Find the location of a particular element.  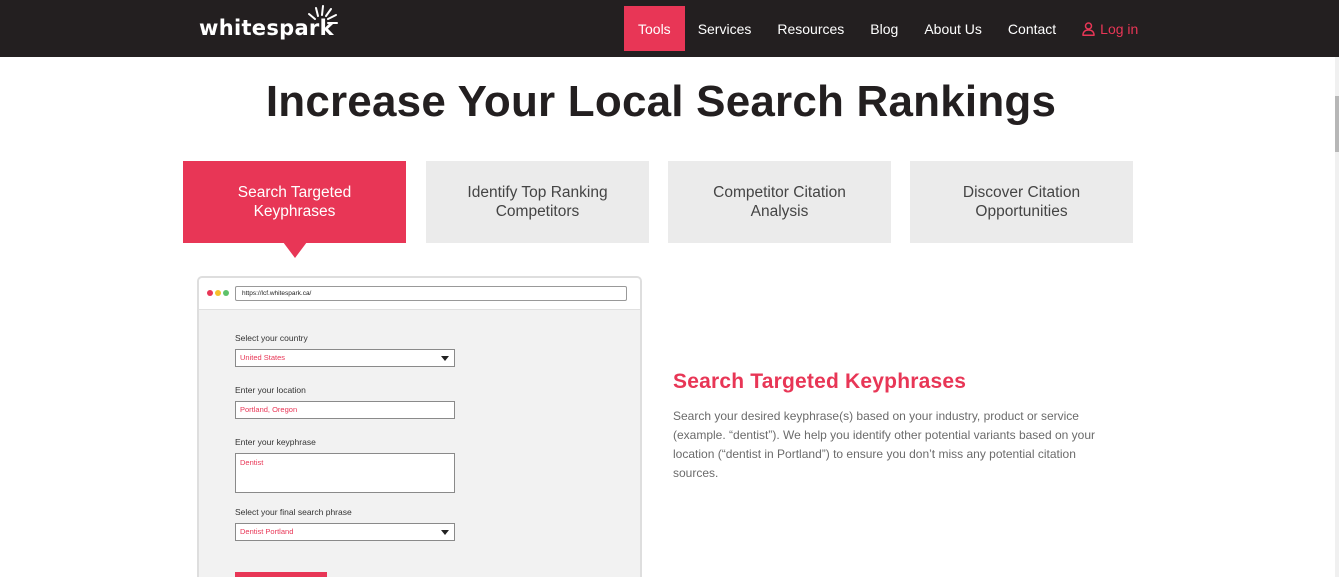

nav-item-about-us: About Us is located at coordinates (953, 28).